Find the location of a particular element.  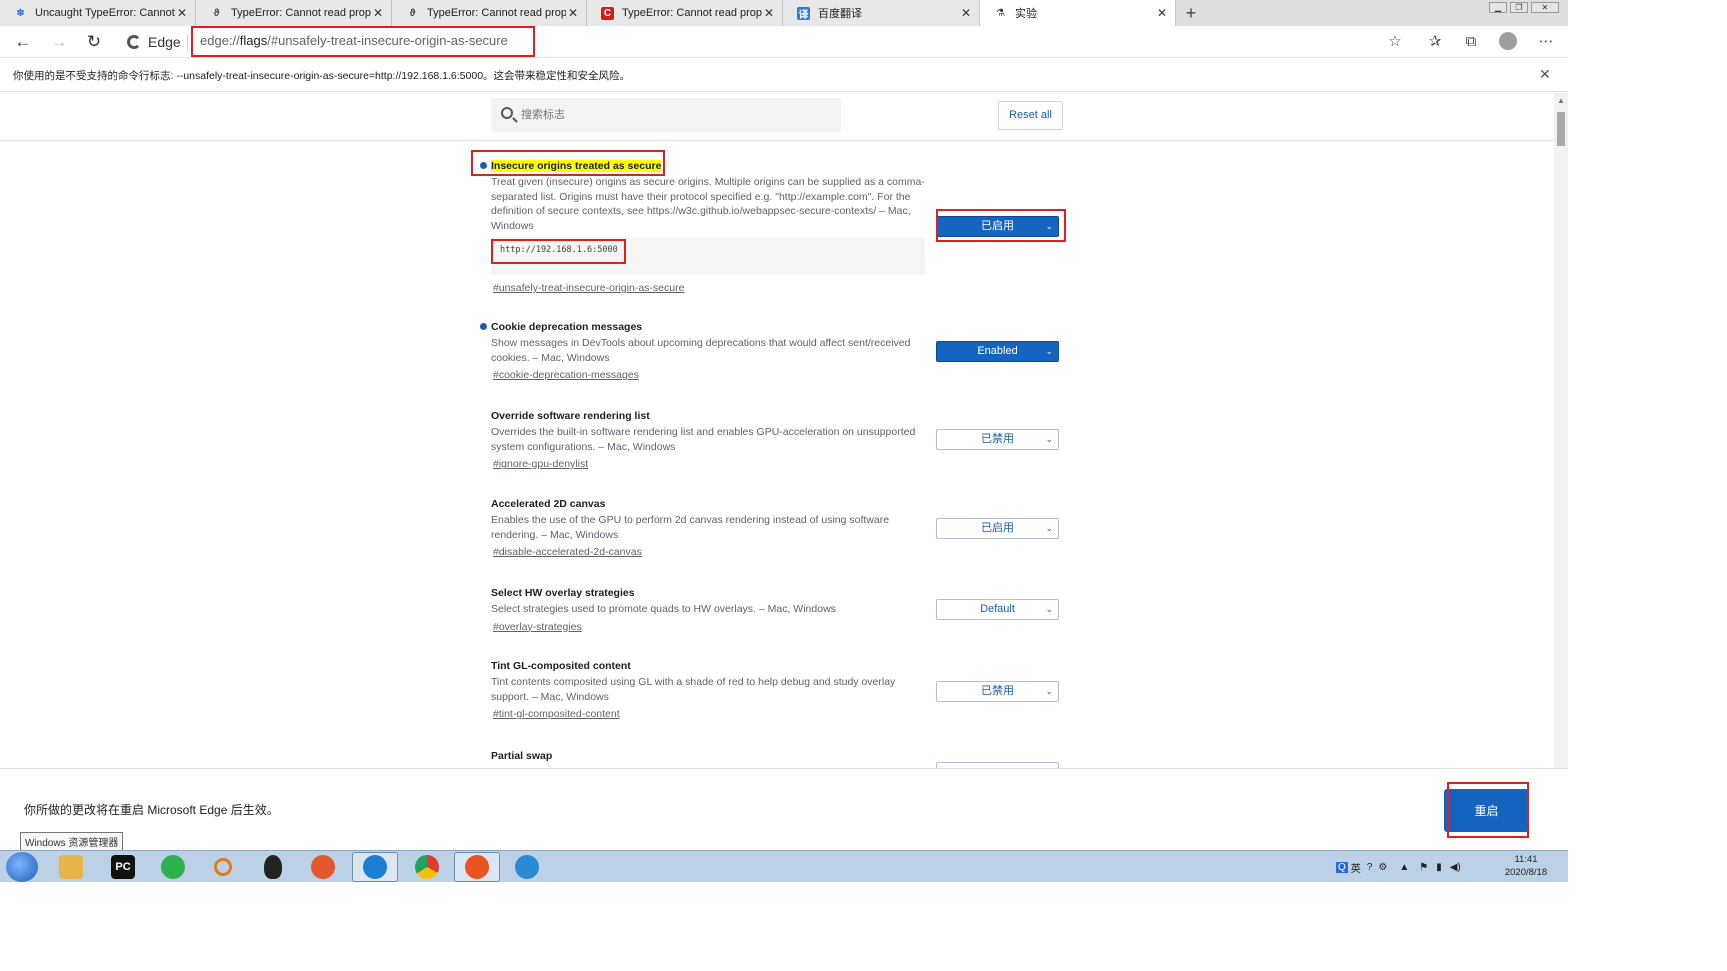

origin-textarea: http://192.168.1.6:5000 is located at coordinates (708, 256).